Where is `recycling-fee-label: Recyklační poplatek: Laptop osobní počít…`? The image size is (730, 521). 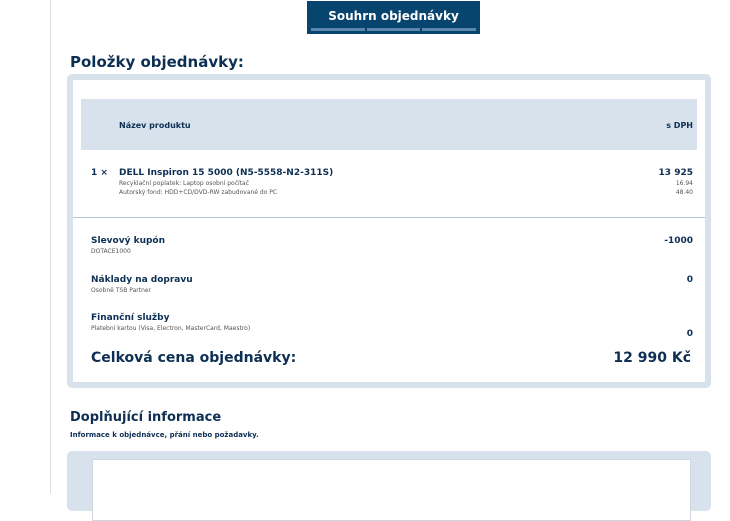
recycling-fee-label: Recyklační poplatek: Laptop osobní počít… is located at coordinates (184, 183).